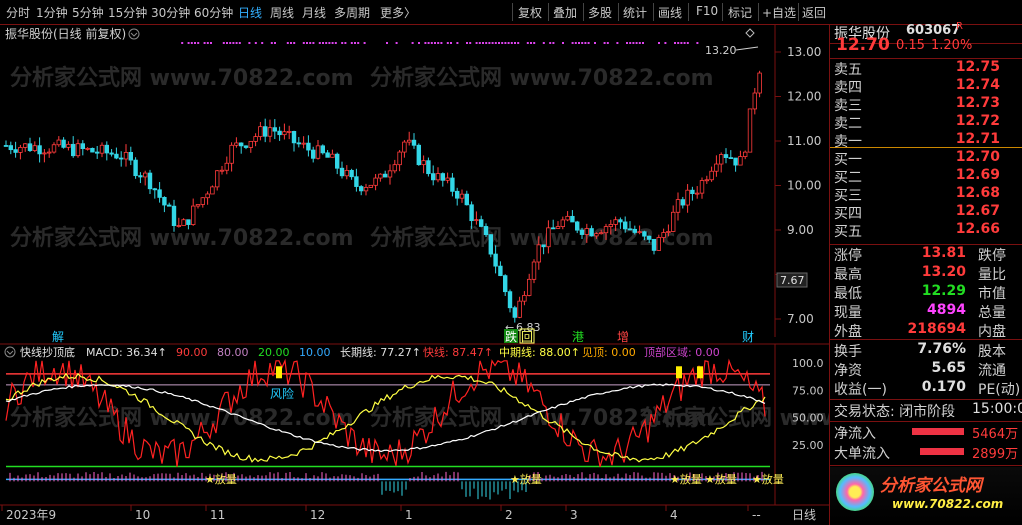  I want to click on bid-row: 买一 12.70, so click(928, 159).